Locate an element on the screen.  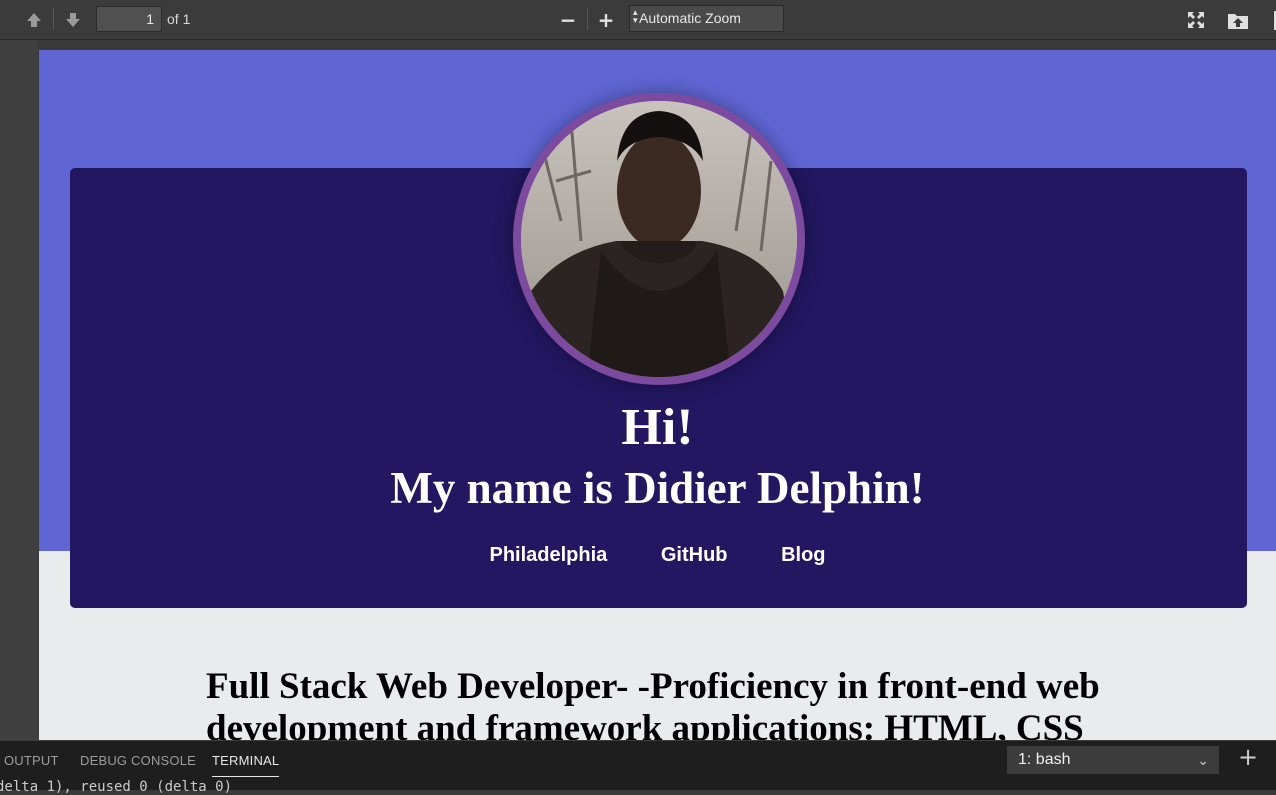
new-terminal-button: + is located at coordinates (1248, 757).